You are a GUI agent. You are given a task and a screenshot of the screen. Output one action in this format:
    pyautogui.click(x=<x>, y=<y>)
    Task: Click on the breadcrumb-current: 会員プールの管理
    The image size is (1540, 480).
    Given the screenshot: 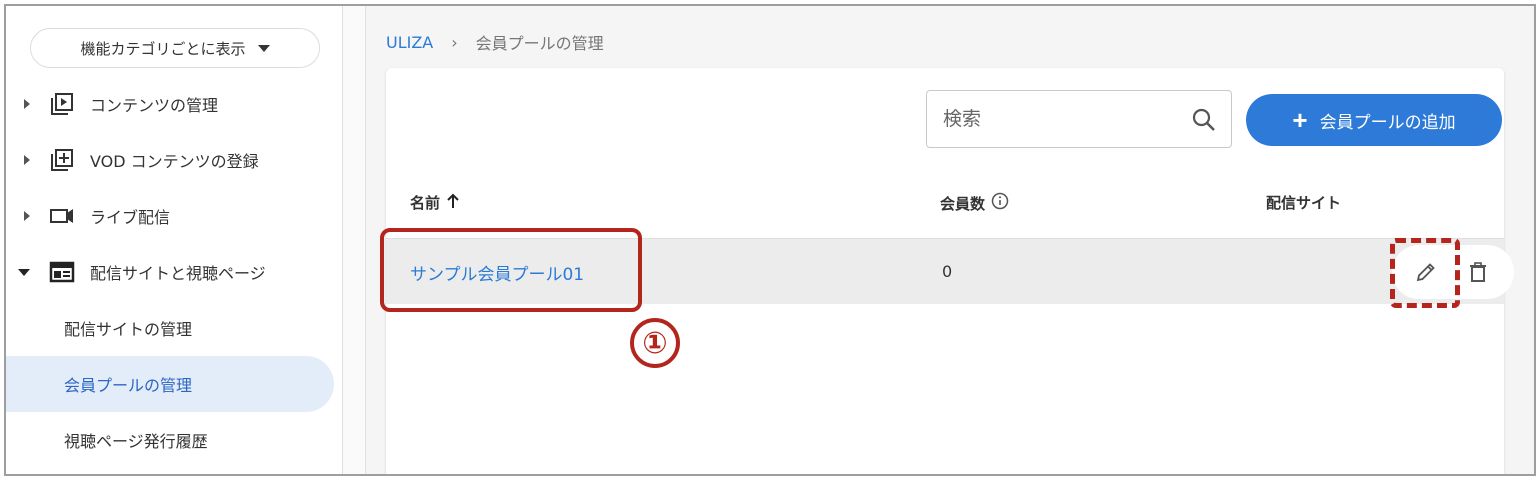 What is the action you would take?
    pyautogui.click(x=539, y=43)
    